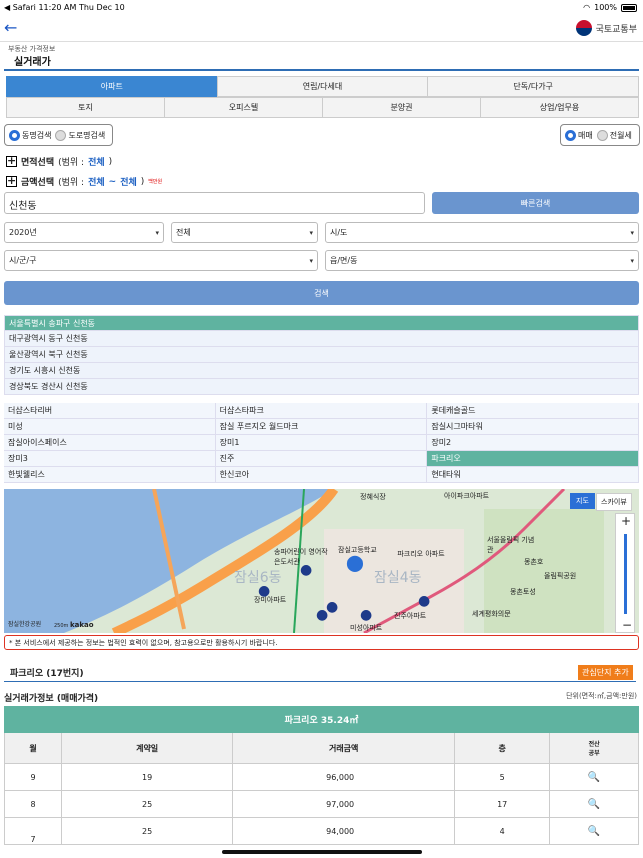 Image resolution: width=643 pixels, height=858 pixels. Describe the element at coordinates (84, 232) in the screenshot. I see `year-dropdown: 2020년 ▾` at that location.